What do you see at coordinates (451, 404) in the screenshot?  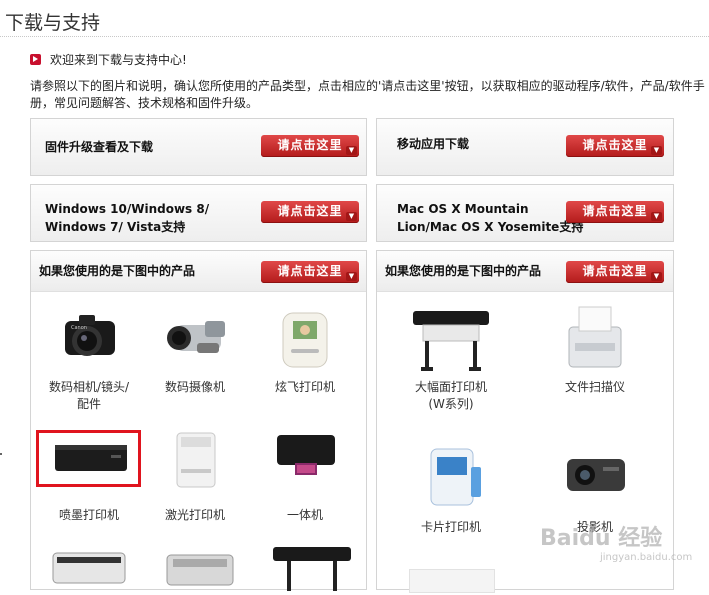 I see `product-label-line2: (W系列)` at bounding box center [451, 404].